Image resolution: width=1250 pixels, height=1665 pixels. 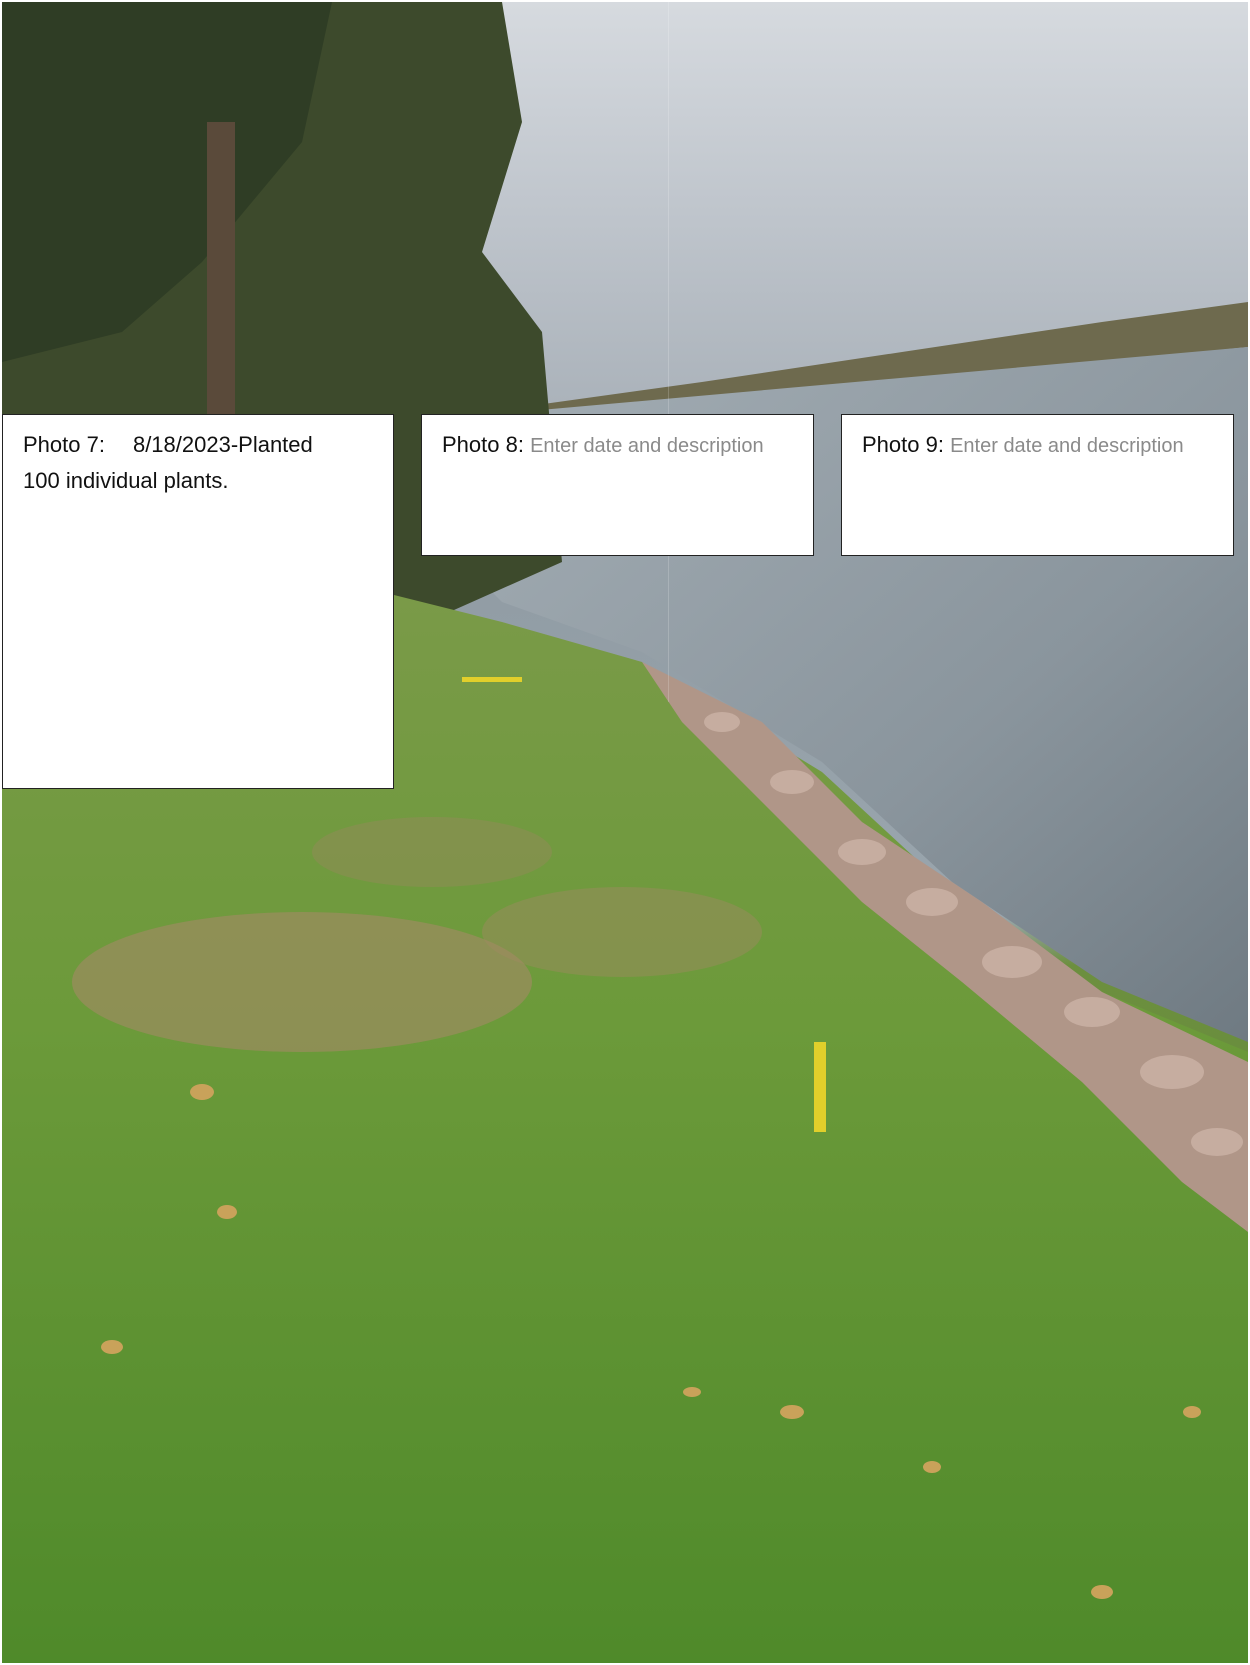 What do you see at coordinates (647, 446) in the screenshot?
I see `photo-8-placeholder: Enter date and description` at bounding box center [647, 446].